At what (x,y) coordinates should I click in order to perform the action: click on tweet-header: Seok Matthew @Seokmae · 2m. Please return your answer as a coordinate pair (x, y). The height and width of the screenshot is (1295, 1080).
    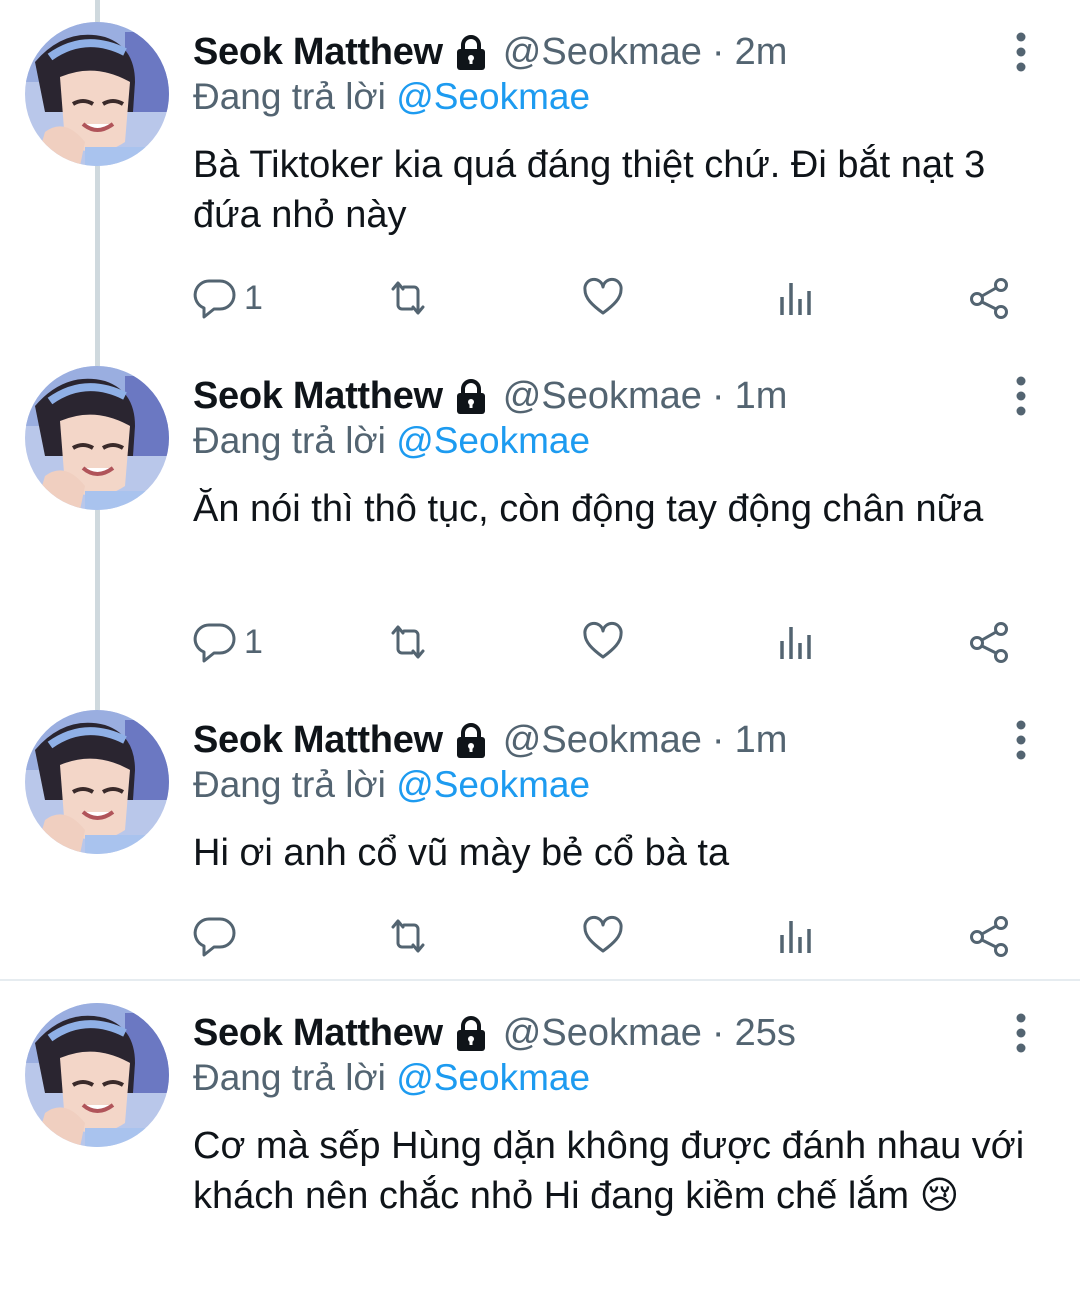
    Looking at the image, I should click on (490, 52).